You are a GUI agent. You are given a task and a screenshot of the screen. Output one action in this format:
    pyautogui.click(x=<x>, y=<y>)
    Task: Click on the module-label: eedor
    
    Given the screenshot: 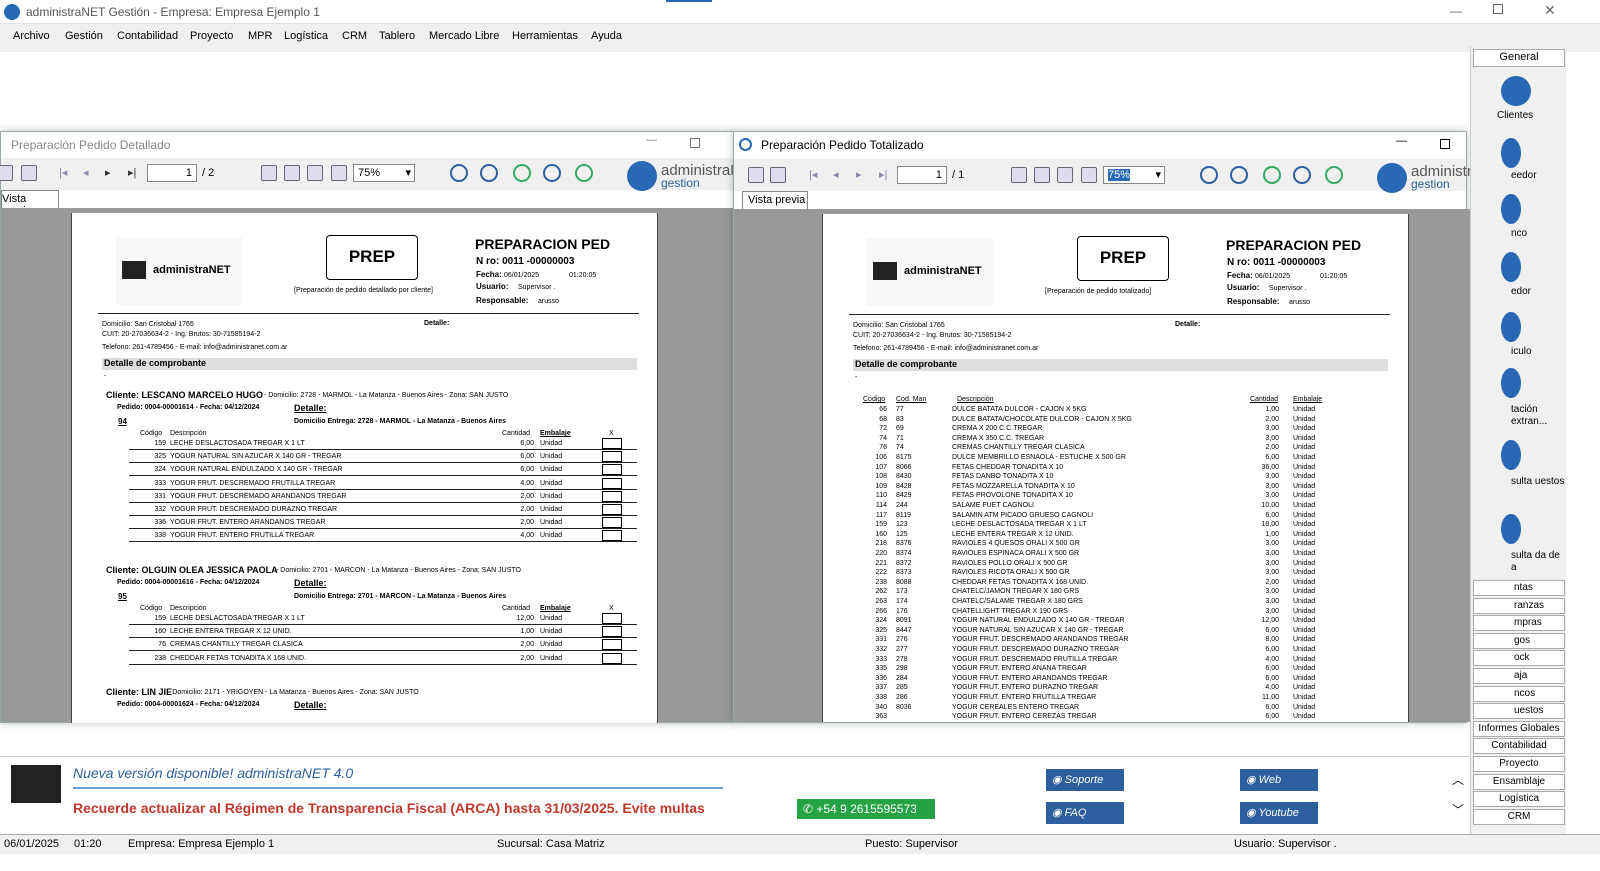 What is the action you would take?
    pyautogui.click(x=1539, y=176)
    